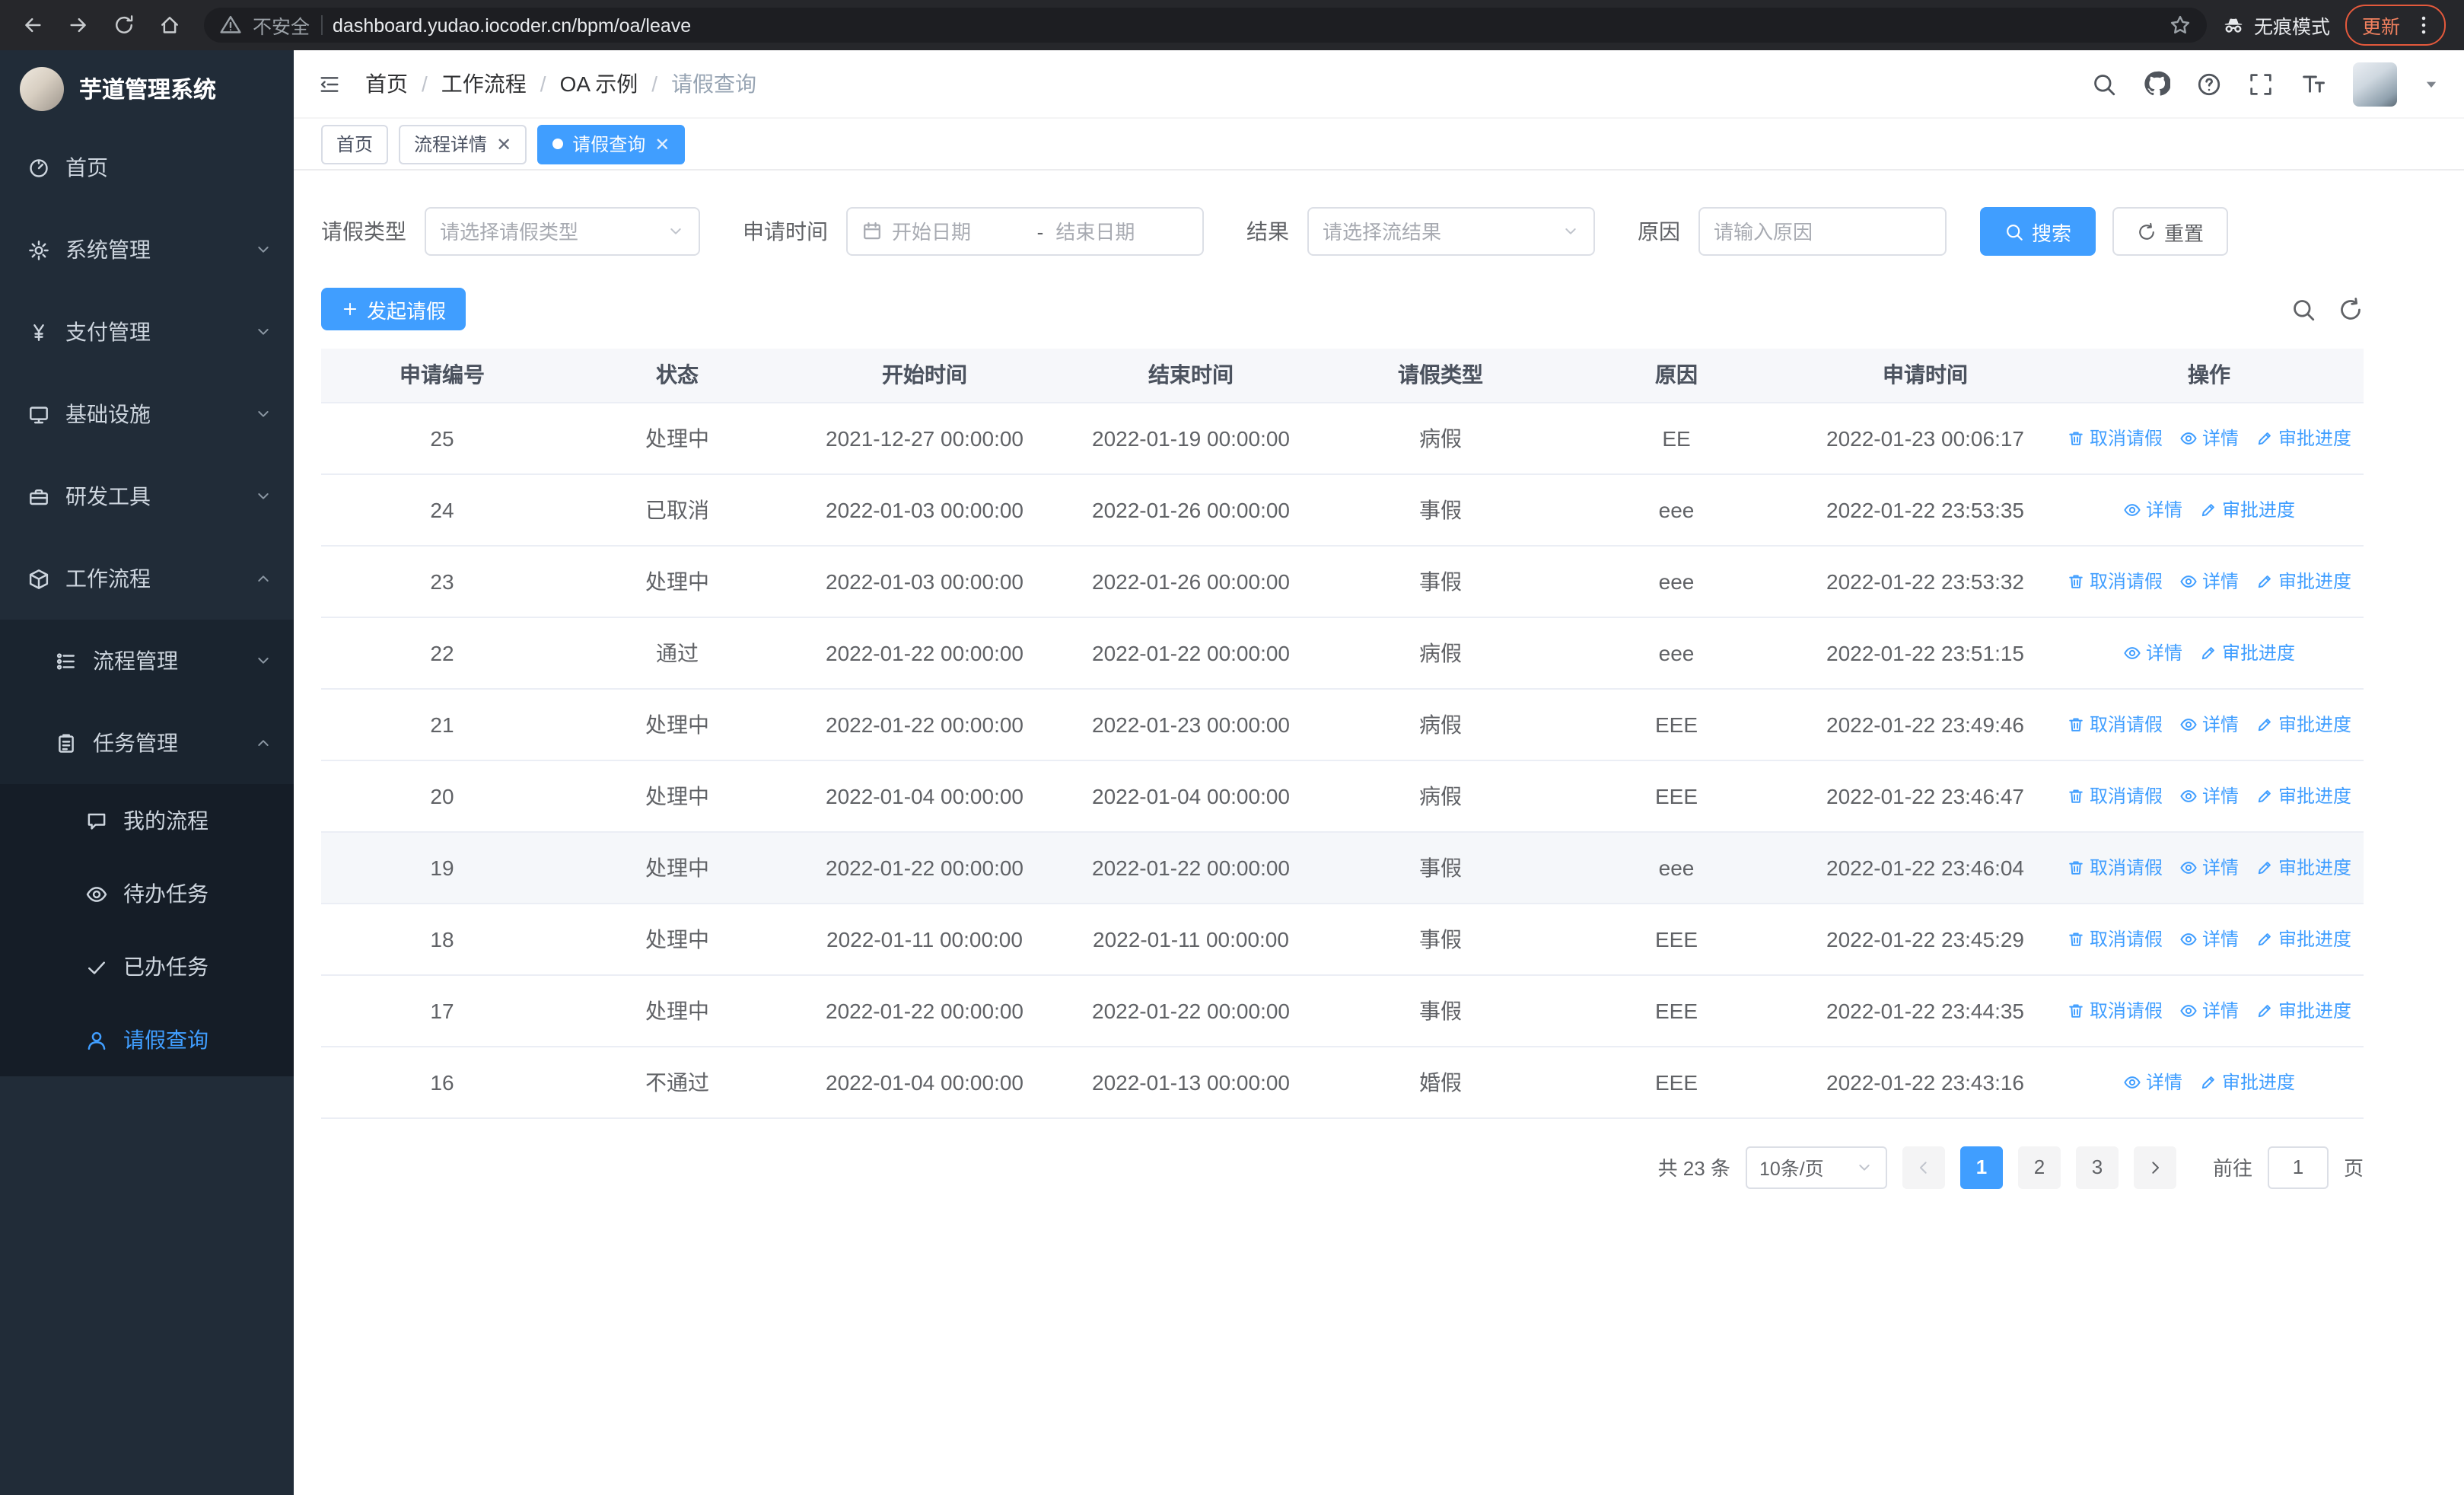 The height and width of the screenshot is (1495, 2464). What do you see at coordinates (2209, 84) in the screenshot?
I see `help-icon` at bounding box center [2209, 84].